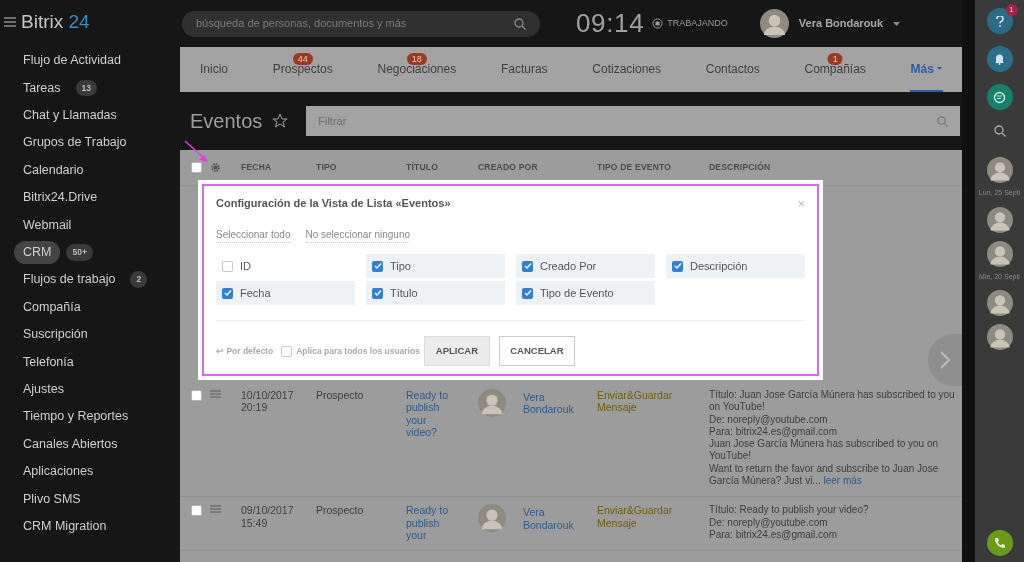  I want to click on description-line: Want to return the favor and subscribe to Juan Jose García Múnera? Just vi... leer más, so click(824, 475).